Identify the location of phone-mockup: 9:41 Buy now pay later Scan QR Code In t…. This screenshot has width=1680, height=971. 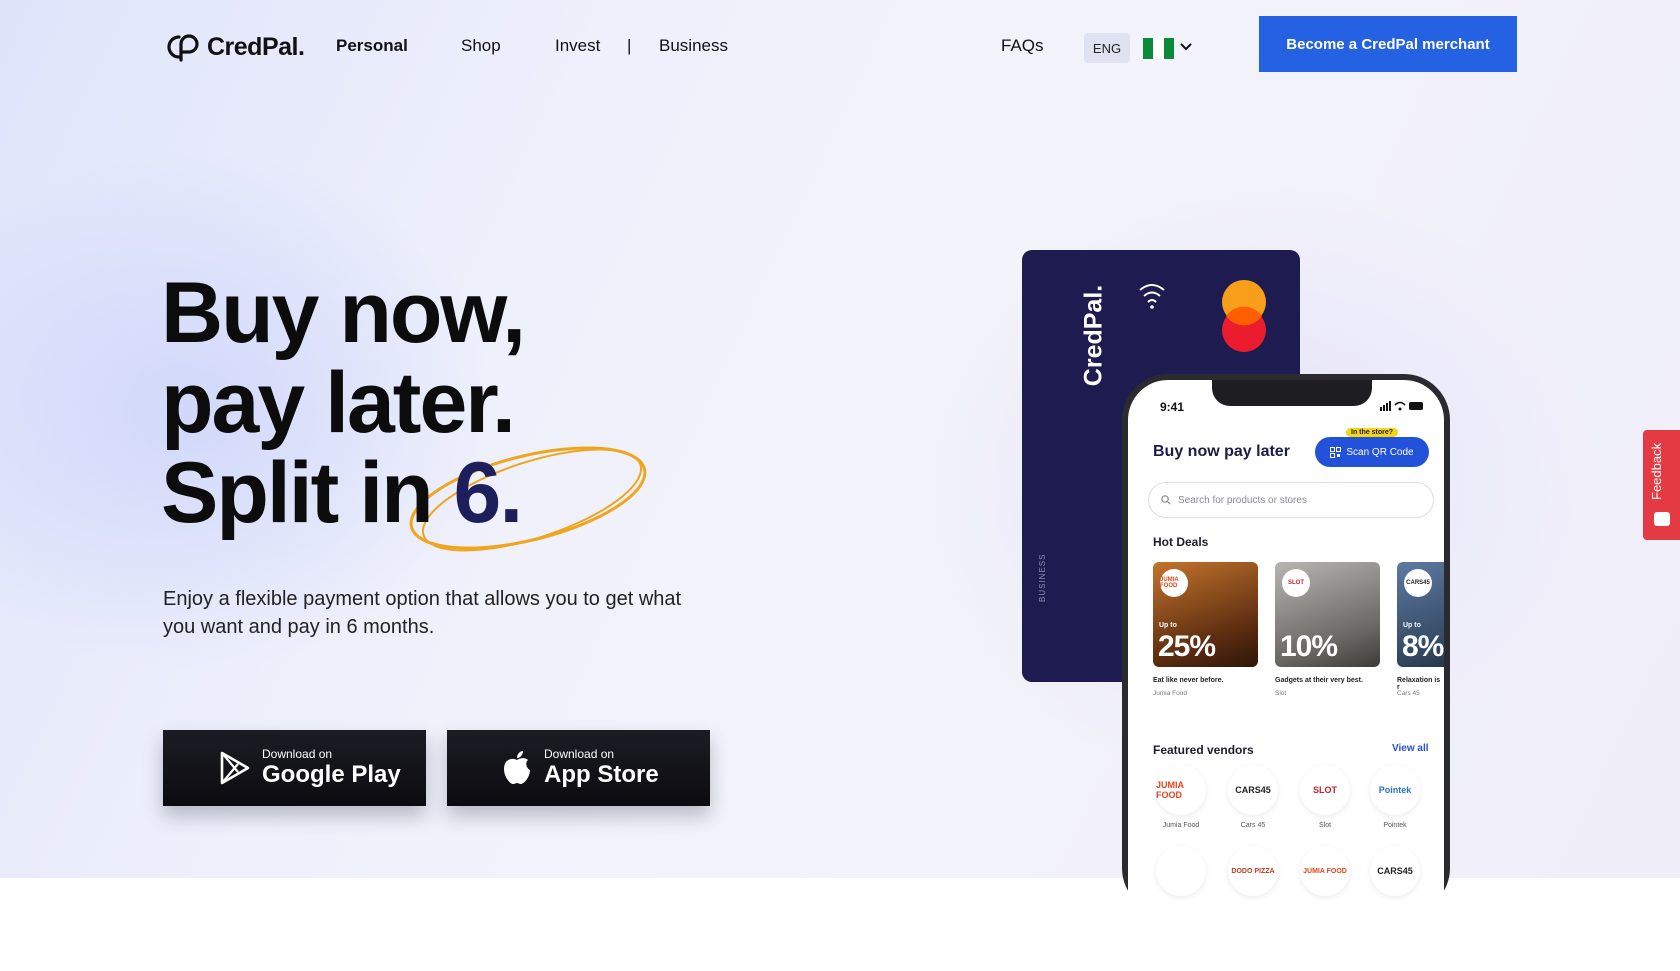
(1286, 657).